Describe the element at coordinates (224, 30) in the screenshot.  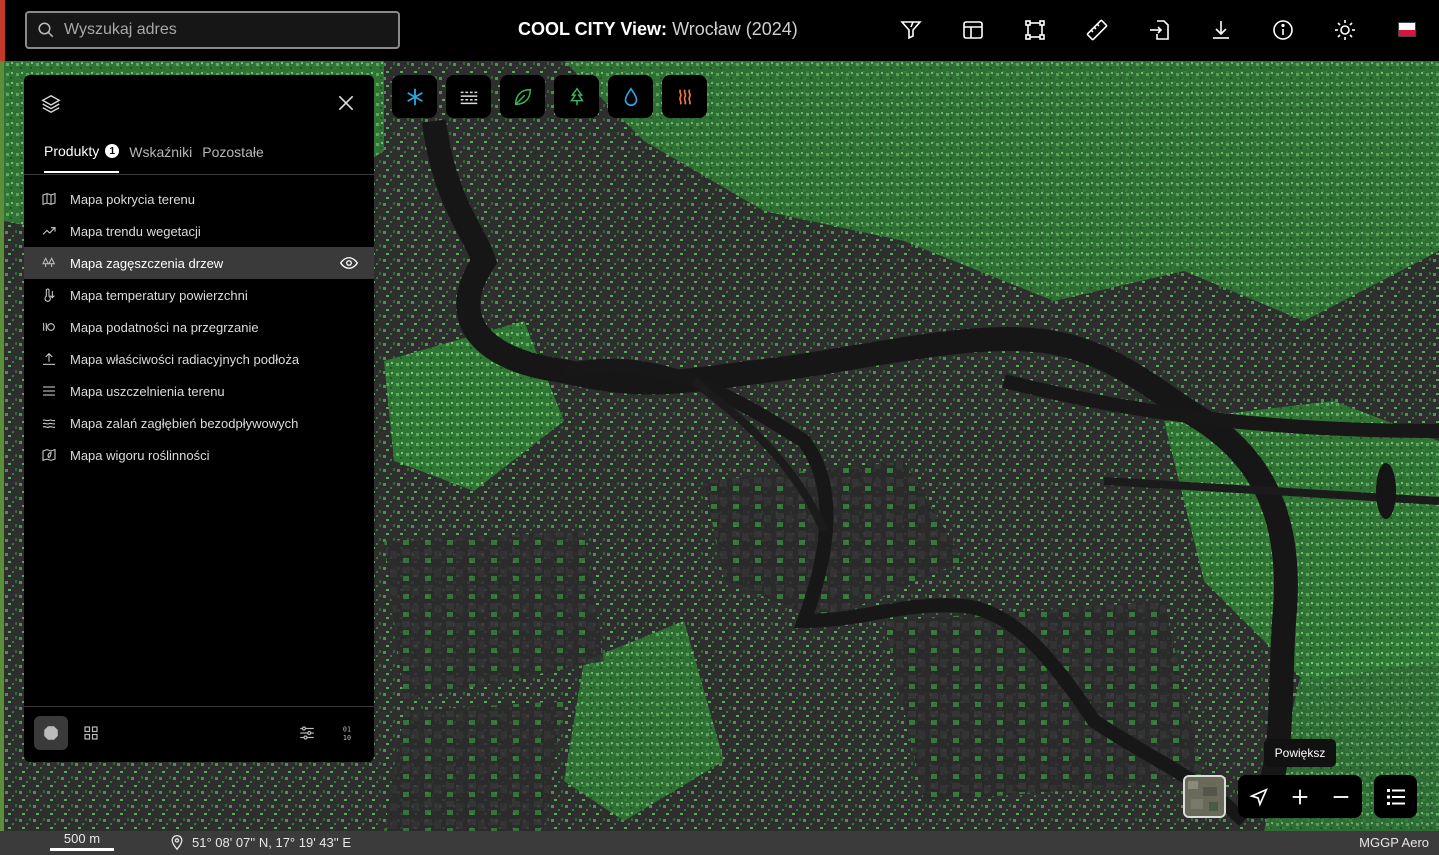
I see `search-input` at that location.